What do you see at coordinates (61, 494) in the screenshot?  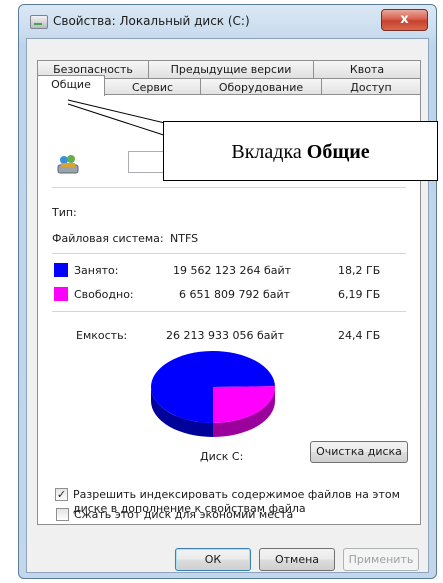 I see `index-checkbox: ✓` at bounding box center [61, 494].